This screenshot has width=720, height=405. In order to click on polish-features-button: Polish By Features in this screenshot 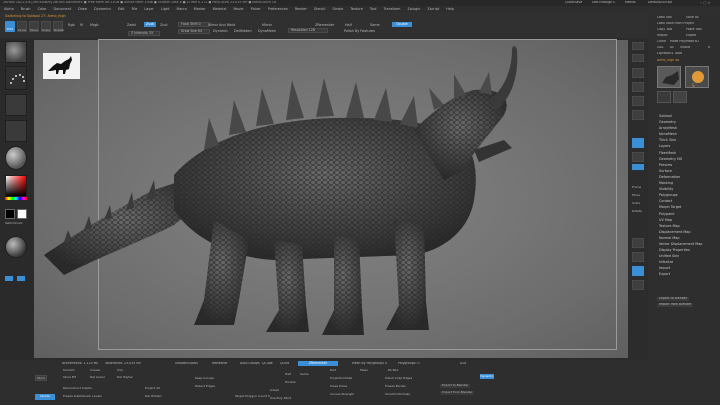, I will do `click(359, 31)`.